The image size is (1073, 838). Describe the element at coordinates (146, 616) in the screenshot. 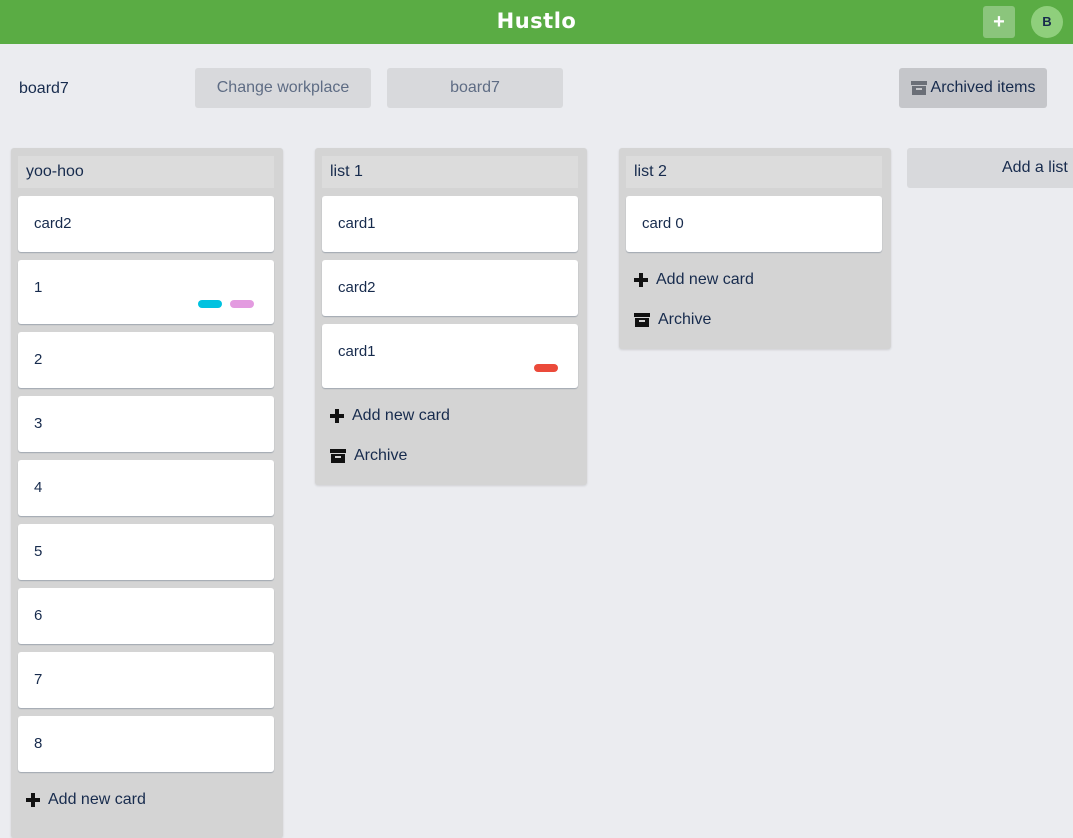

I see `card: 6` at that location.